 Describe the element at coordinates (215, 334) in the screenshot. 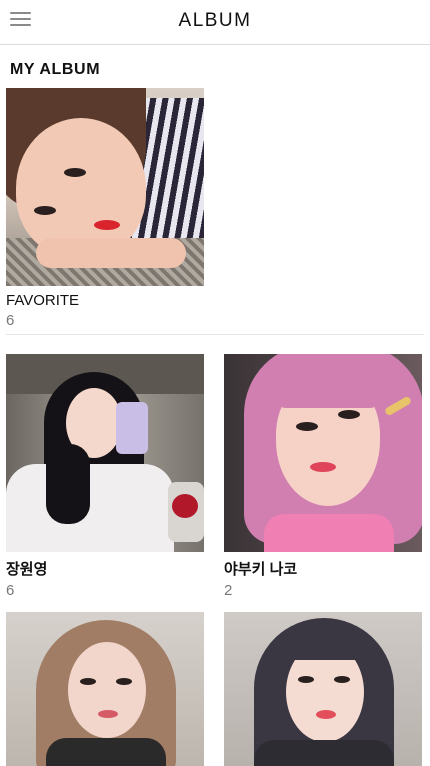

I see `divider` at that location.